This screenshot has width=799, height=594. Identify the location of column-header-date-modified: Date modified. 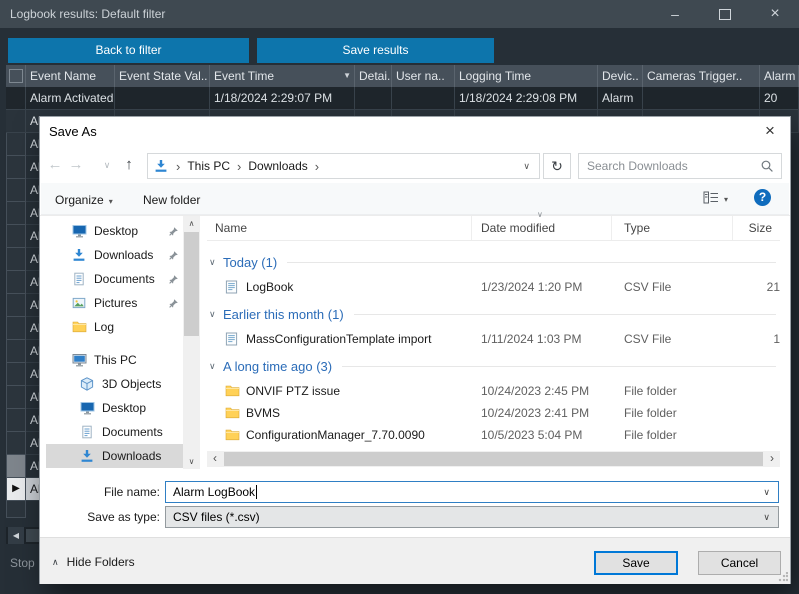
(542, 228).